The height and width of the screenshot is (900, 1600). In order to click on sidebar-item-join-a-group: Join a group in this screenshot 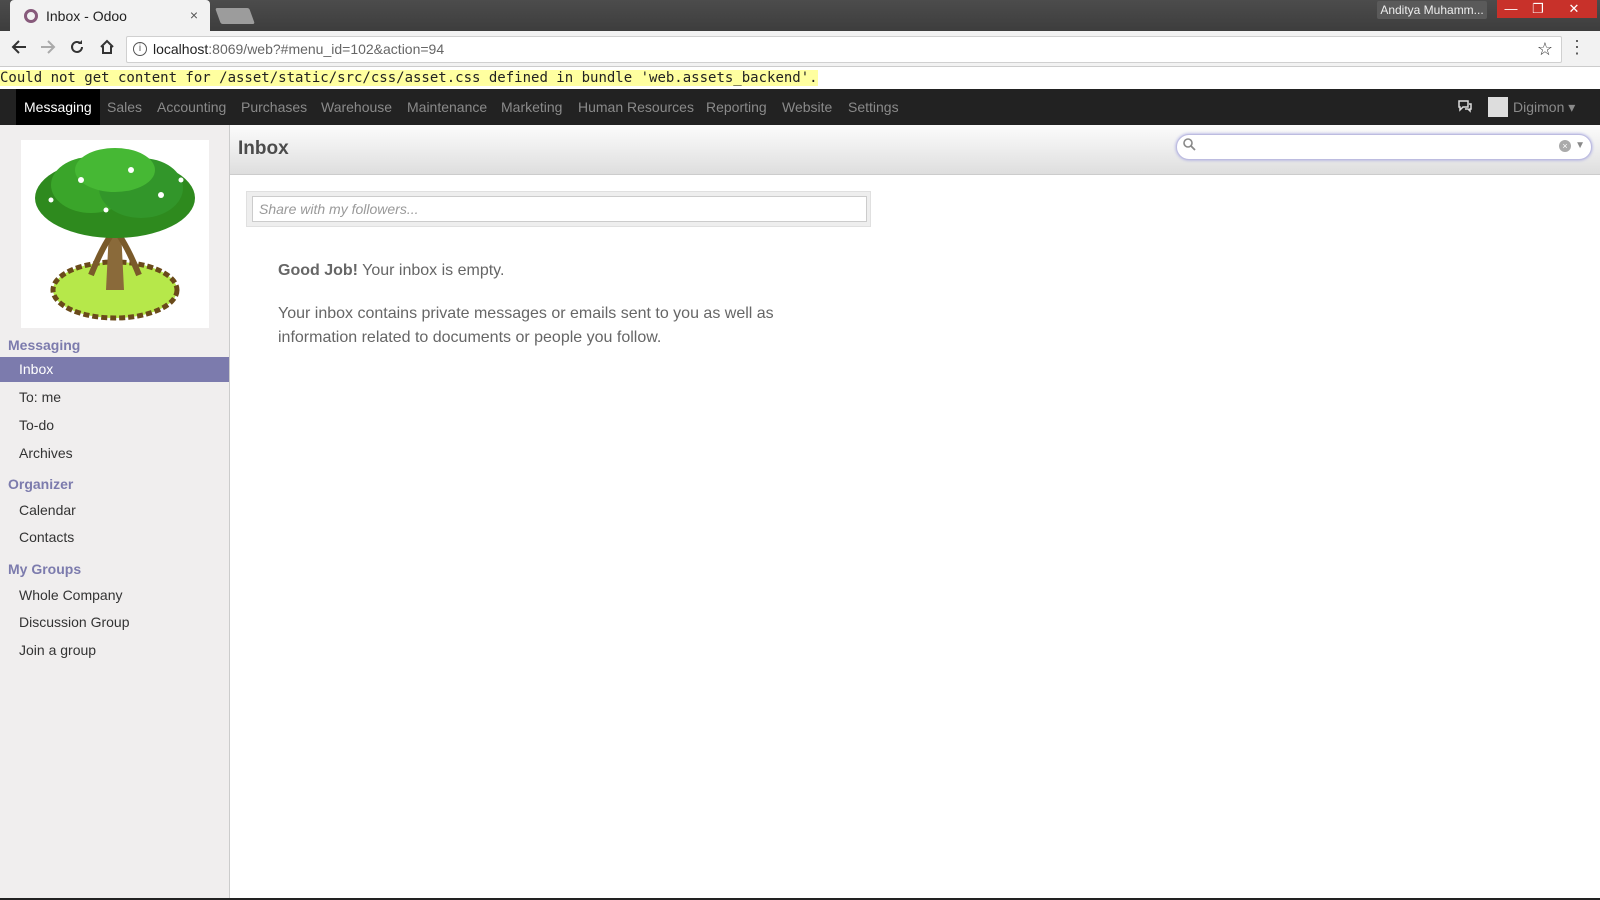, I will do `click(114, 650)`.